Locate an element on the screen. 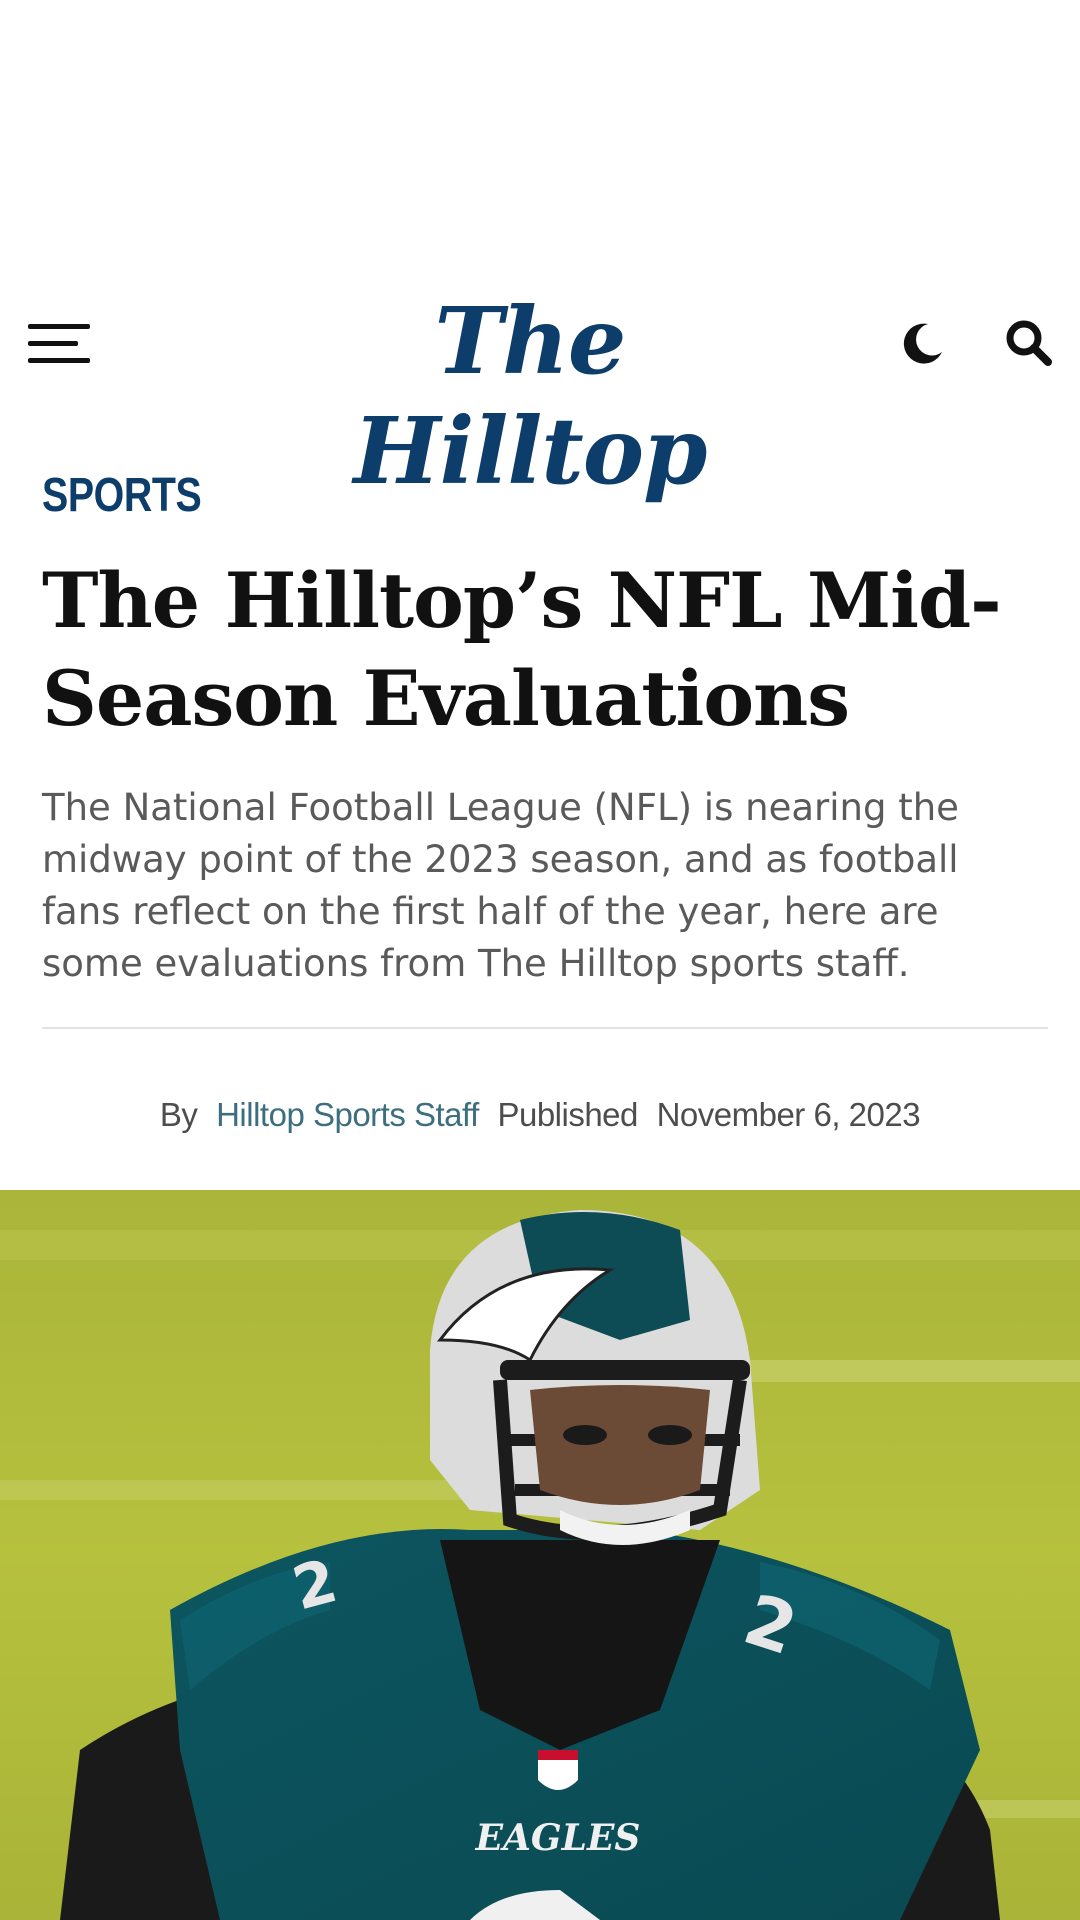 This screenshot has height=1920, width=1080. category-label: SPORTS is located at coordinates (122, 495).